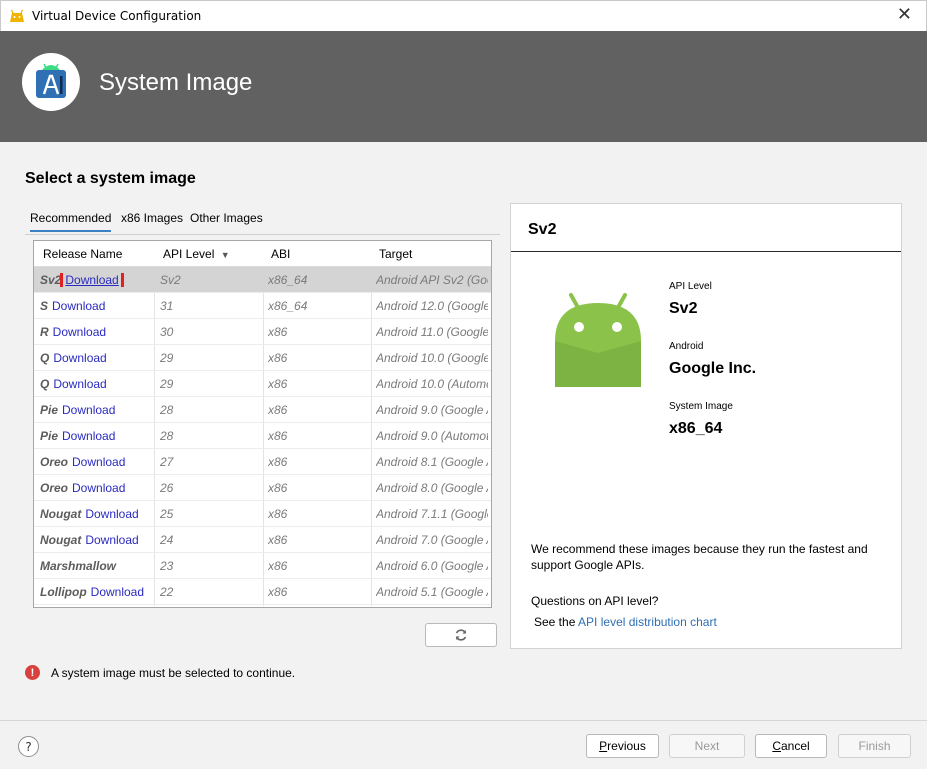  I want to click on api-level-cell: Sv2, so click(170, 280).